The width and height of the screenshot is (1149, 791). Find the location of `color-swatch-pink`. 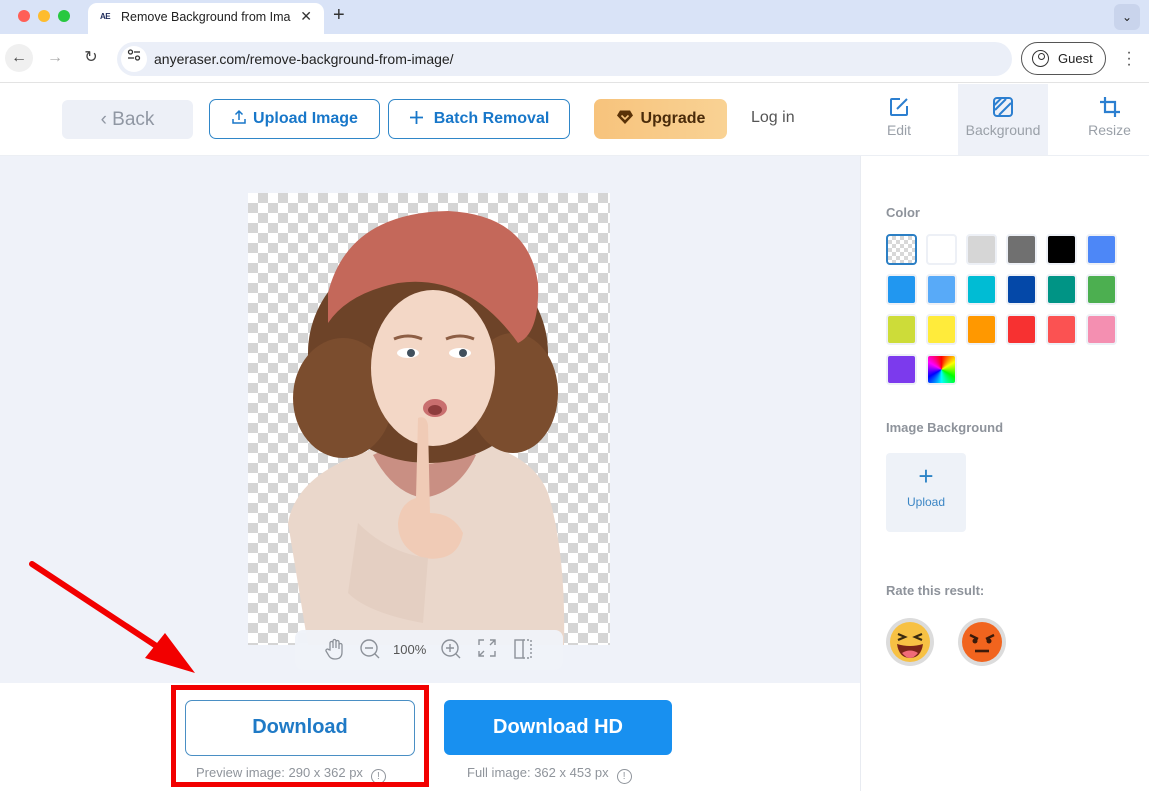

color-swatch-pink is located at coordinates (1101, 329).